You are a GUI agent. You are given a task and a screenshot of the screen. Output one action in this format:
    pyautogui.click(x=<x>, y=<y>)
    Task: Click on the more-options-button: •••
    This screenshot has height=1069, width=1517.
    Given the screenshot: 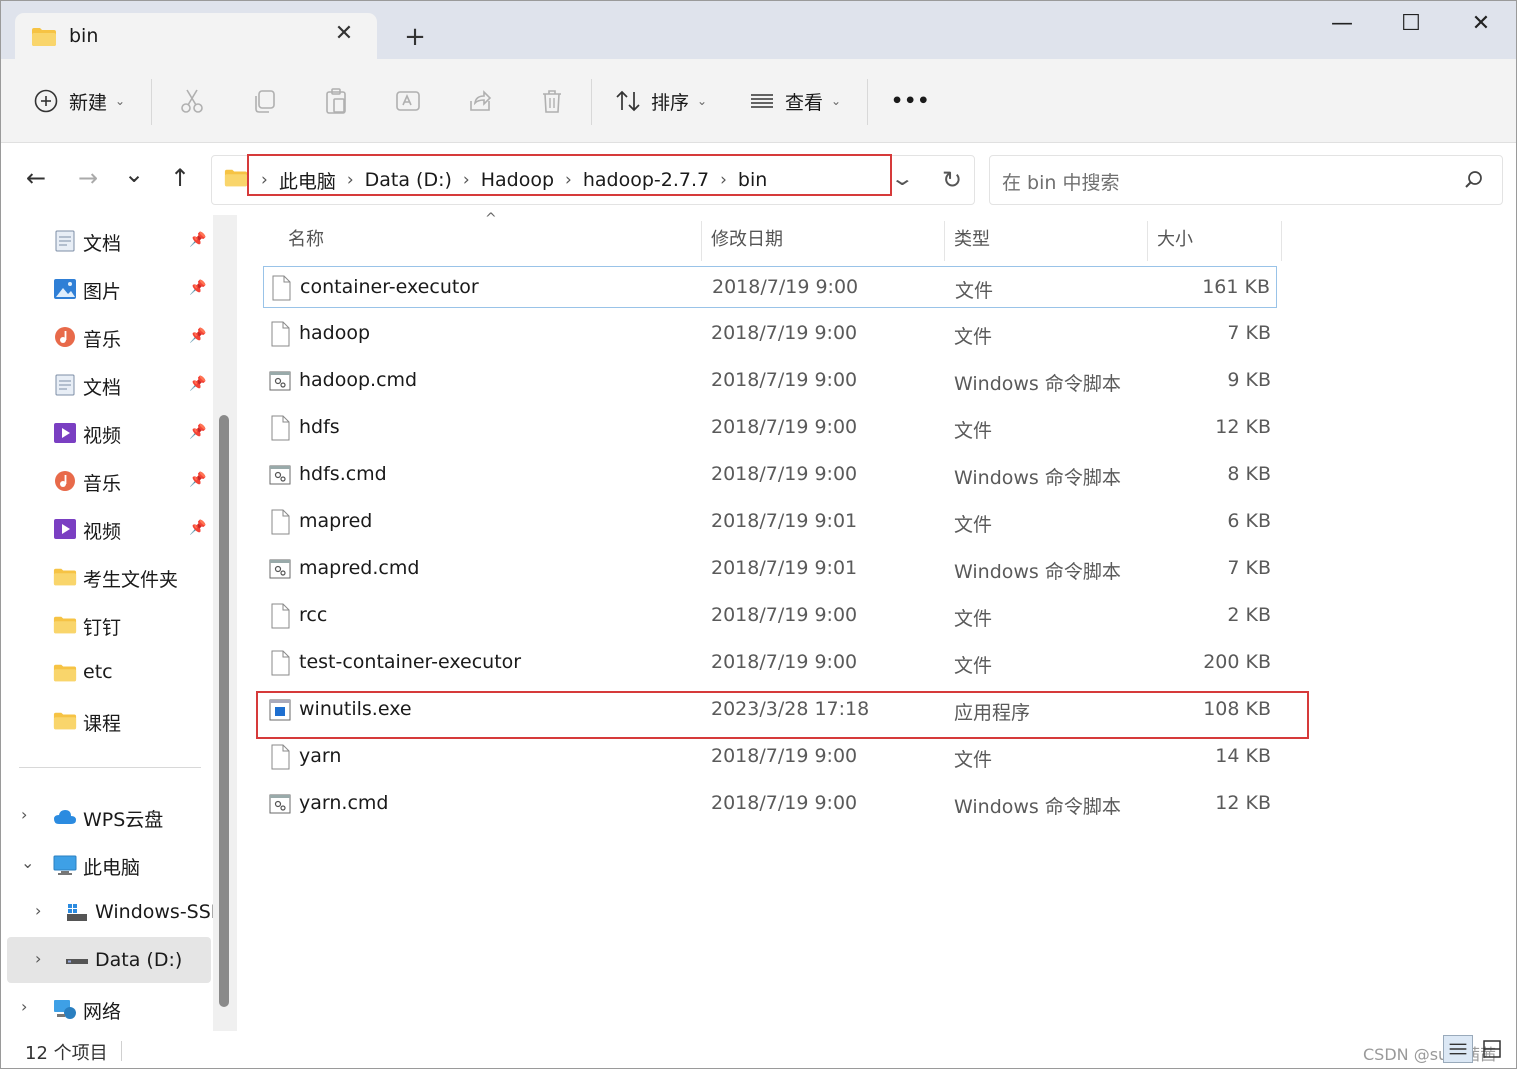 What is the action you would take?
    pyautogui.click(x=910, y=101)
    